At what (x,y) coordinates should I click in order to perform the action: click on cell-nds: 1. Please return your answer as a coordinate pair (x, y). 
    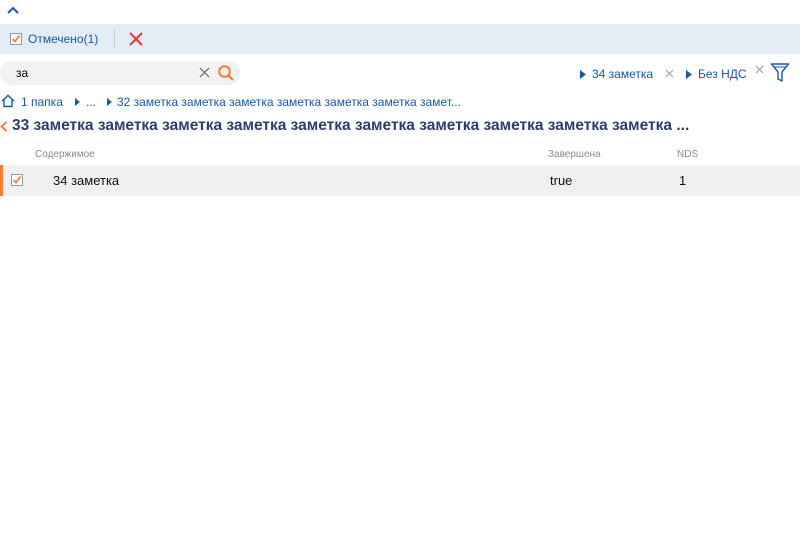
    Looking at the image, I should click on (683, 180).